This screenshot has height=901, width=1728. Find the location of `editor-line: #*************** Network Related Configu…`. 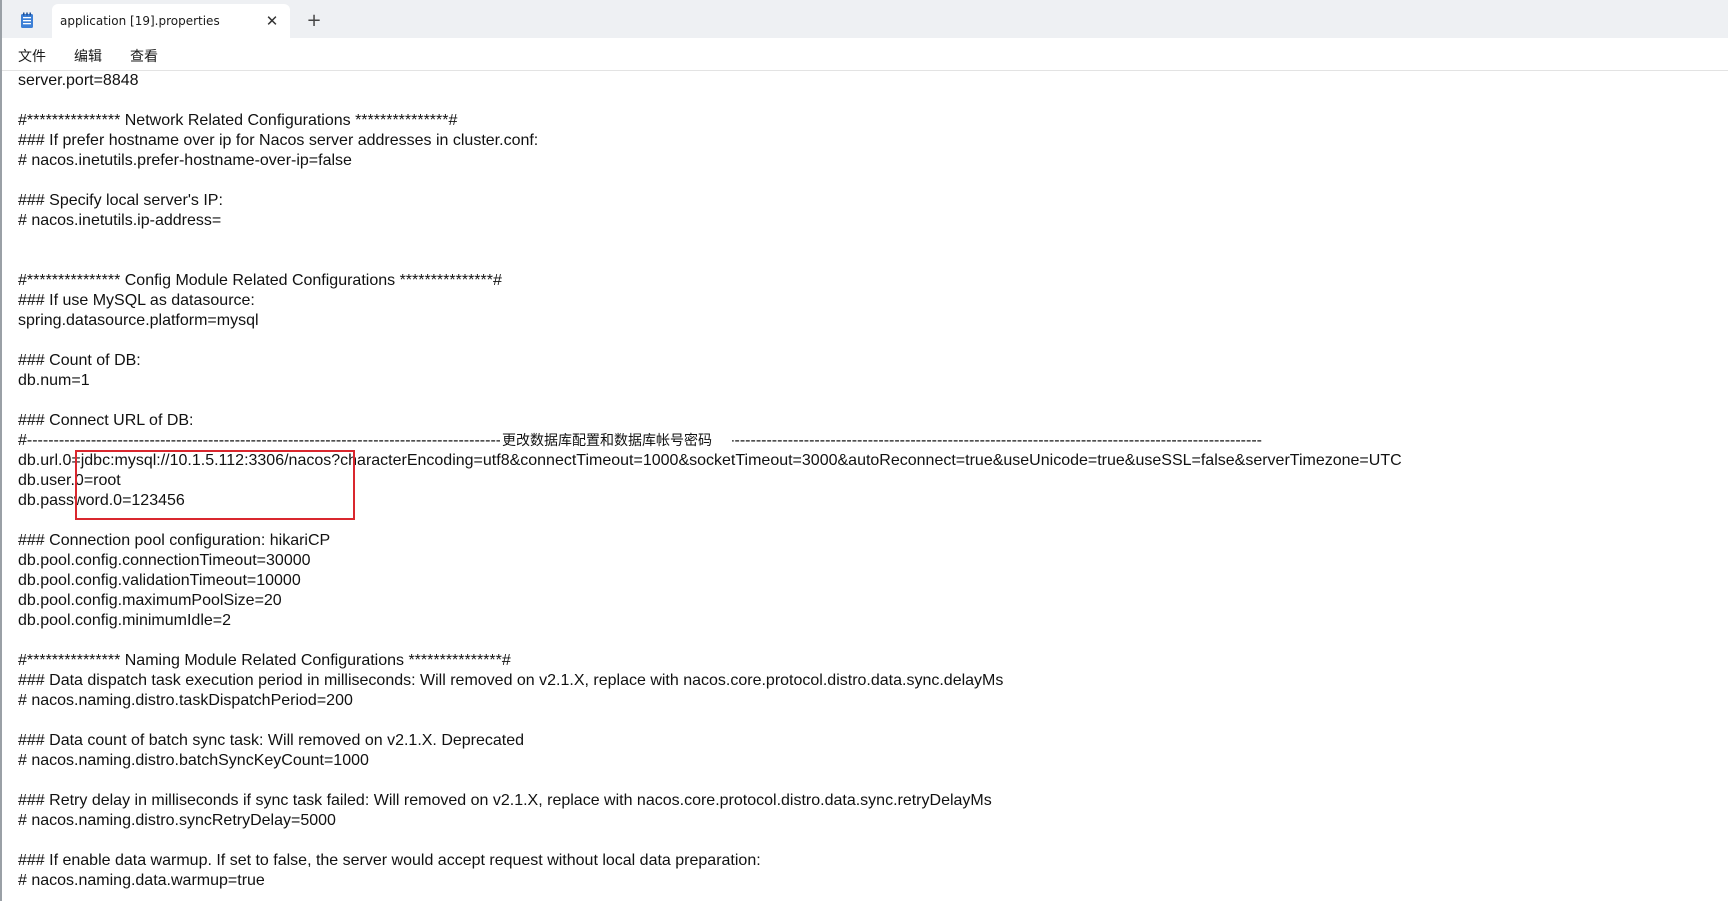

editor-line: #*************** Network Related Configu… is located at coordinates (238, 120).